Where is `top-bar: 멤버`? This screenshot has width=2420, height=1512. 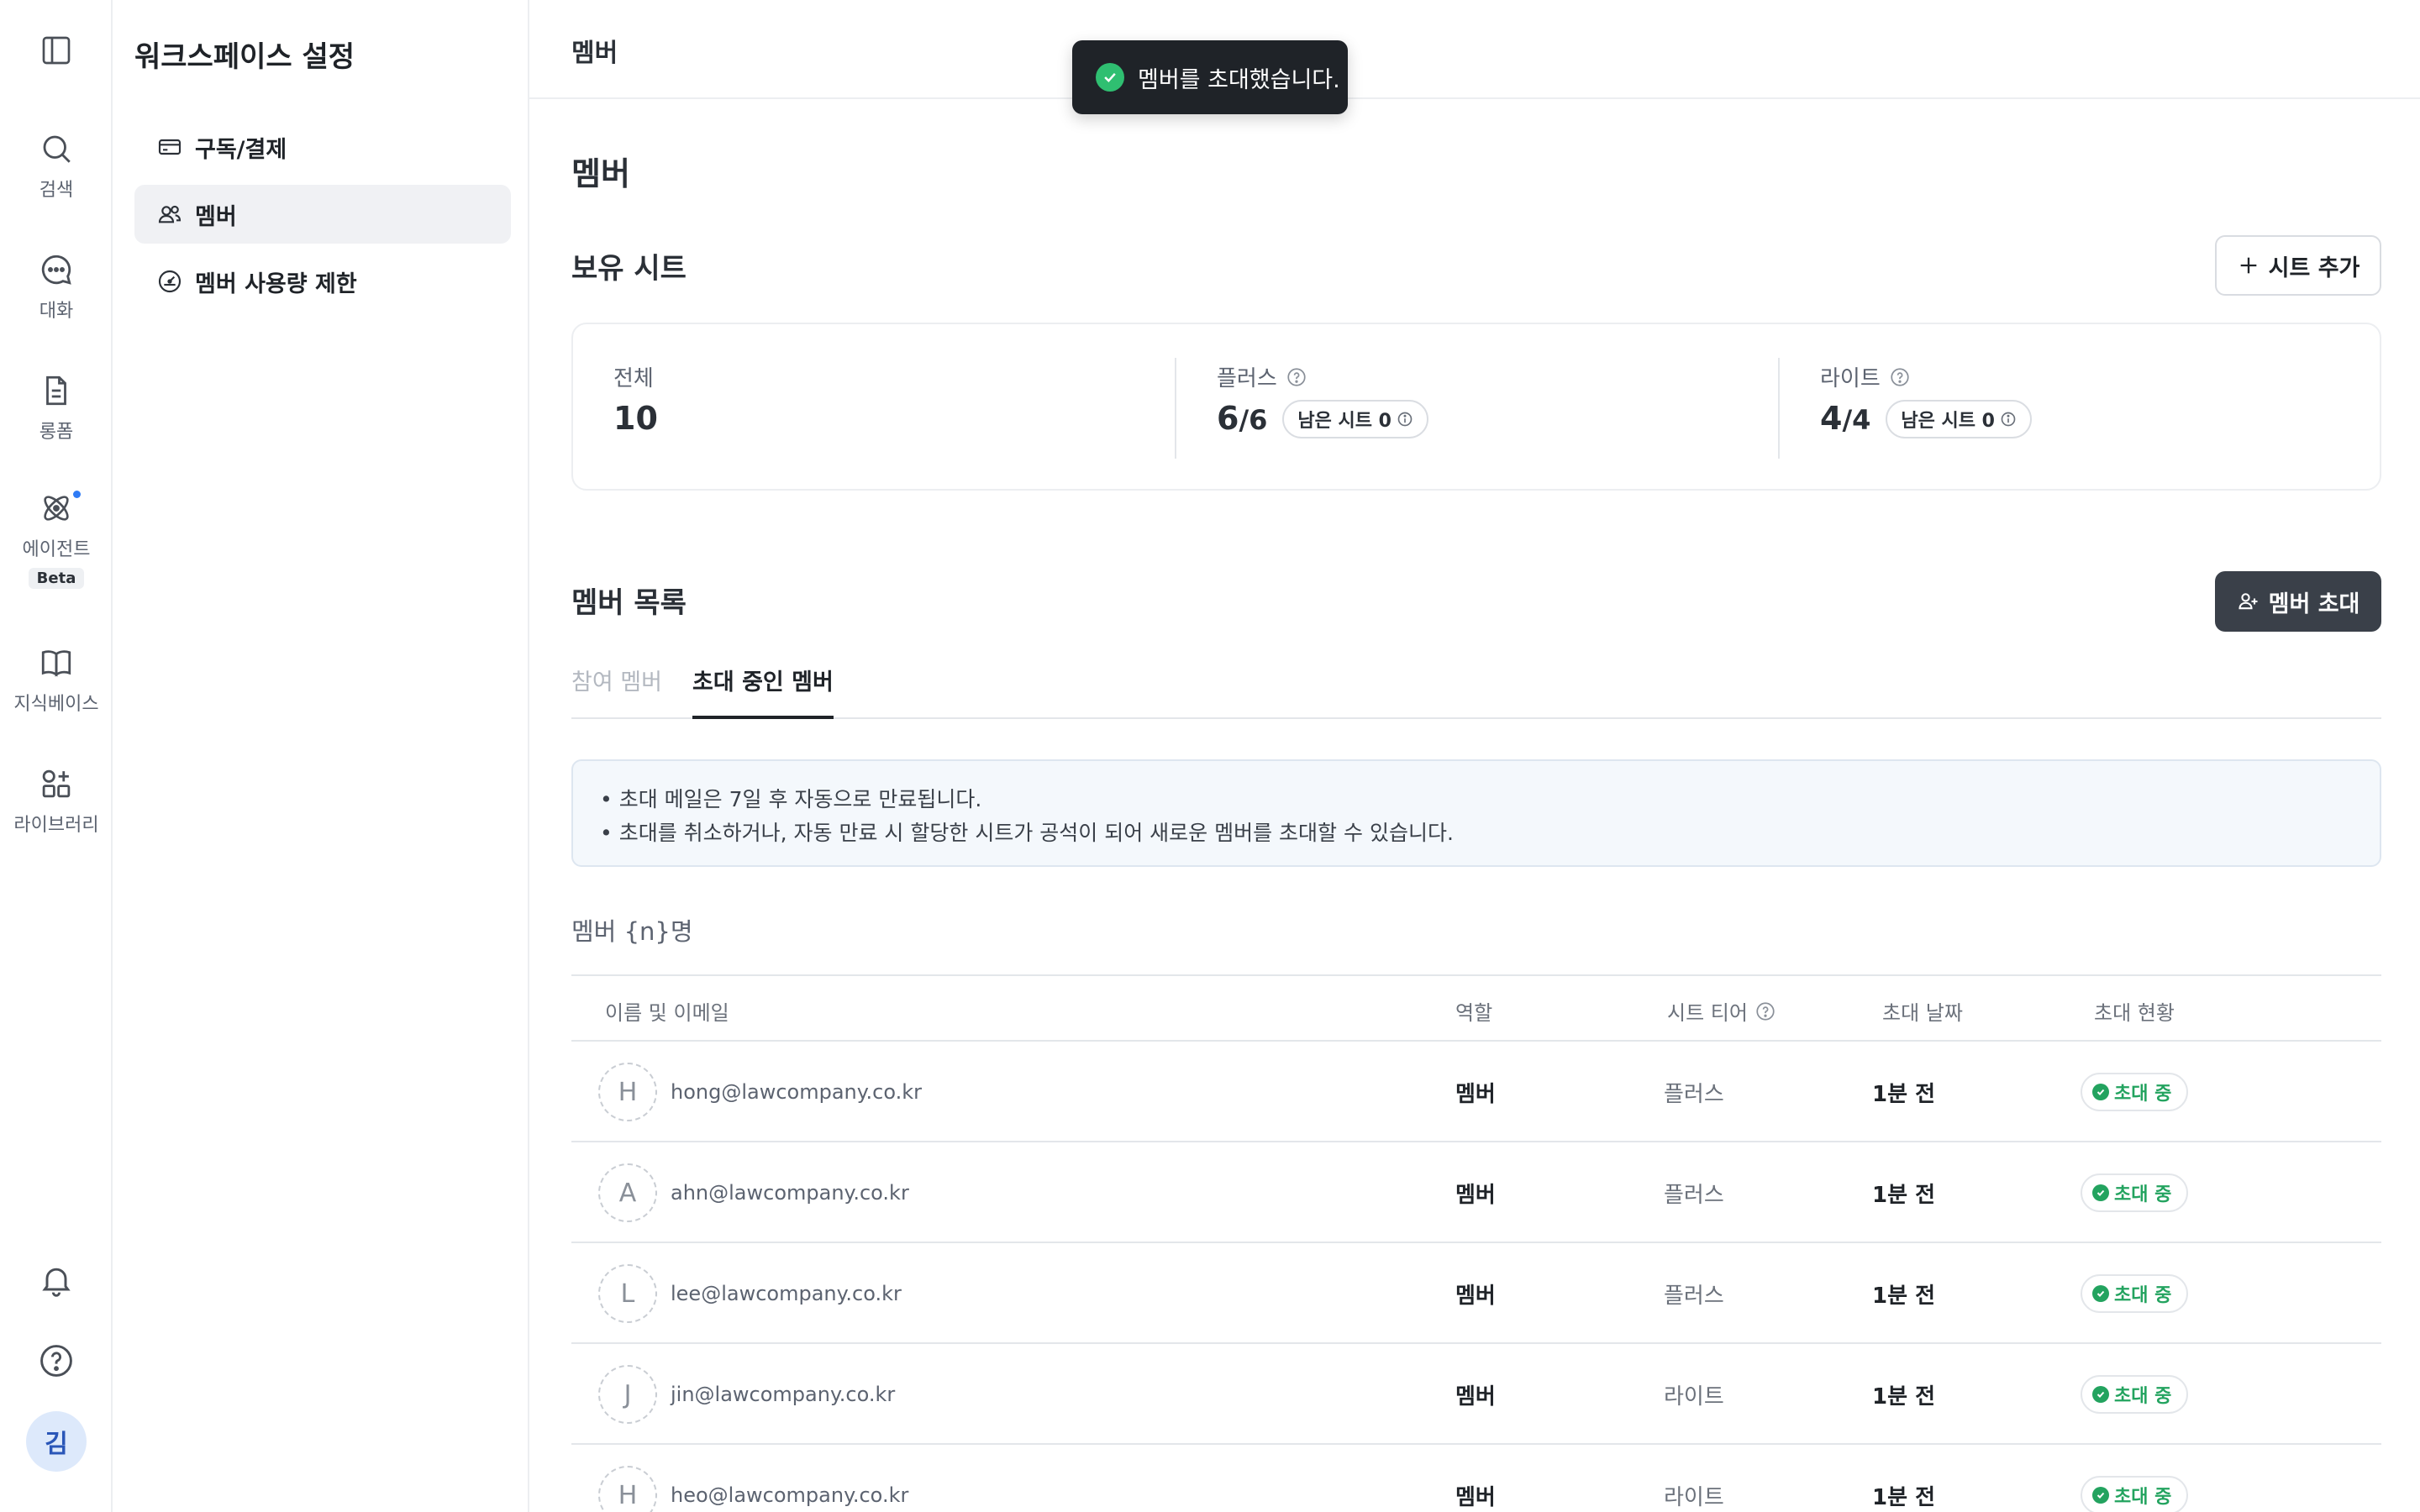
top-bar: 멤버 is located at coordinates (1474, 49).